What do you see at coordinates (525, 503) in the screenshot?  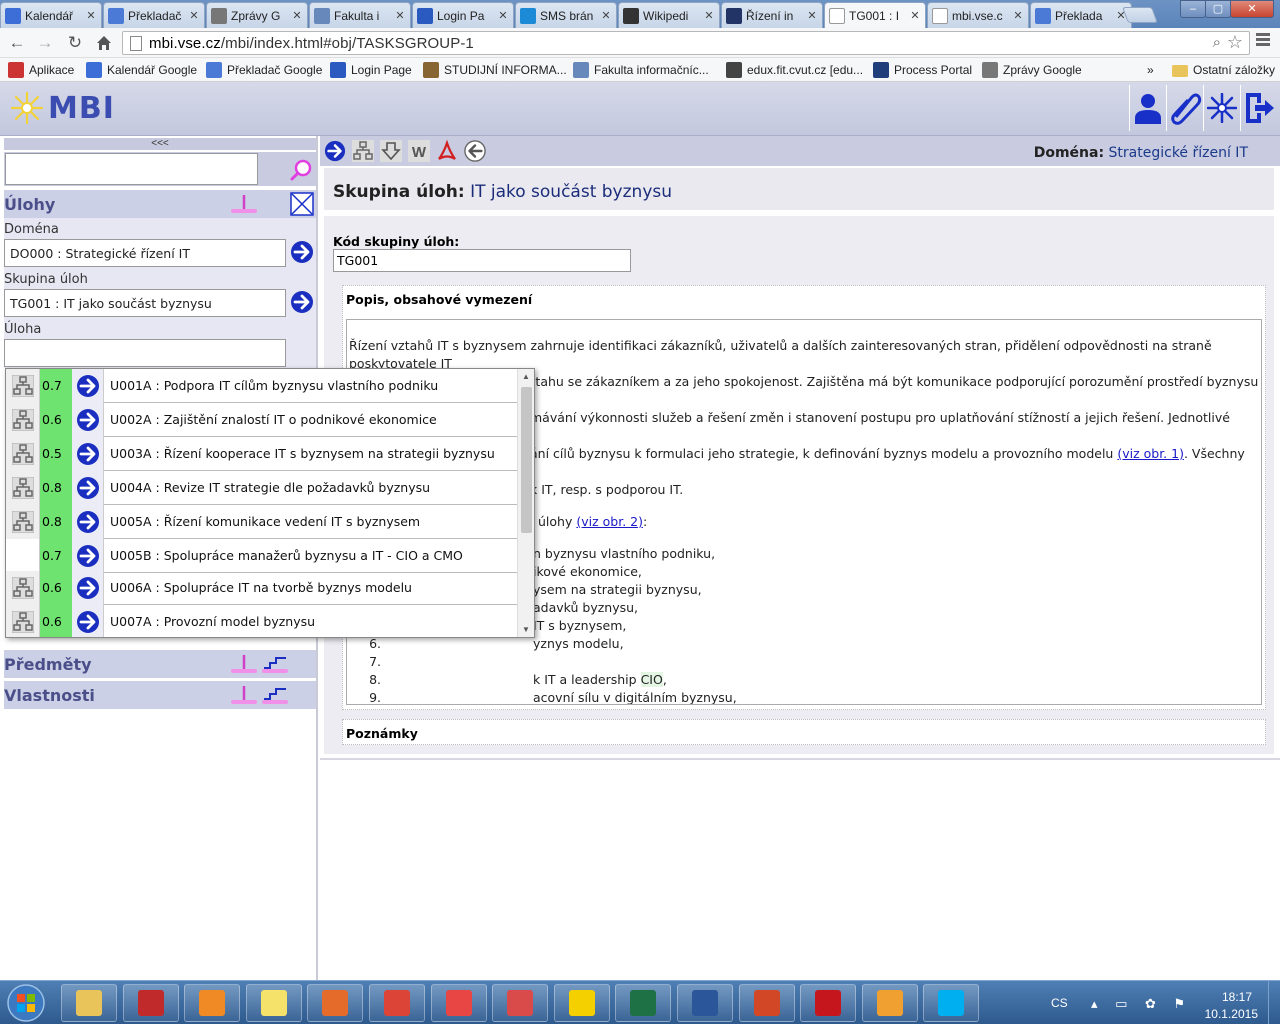 I see `scrollbar: ▲ ▼` at bounding box center [525, 503].